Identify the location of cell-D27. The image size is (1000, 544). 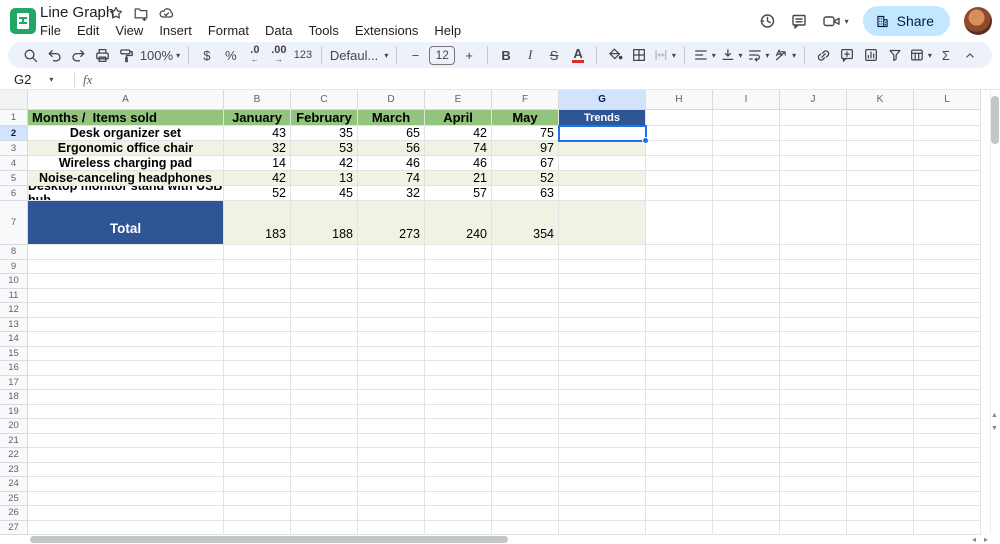
(391, 527).